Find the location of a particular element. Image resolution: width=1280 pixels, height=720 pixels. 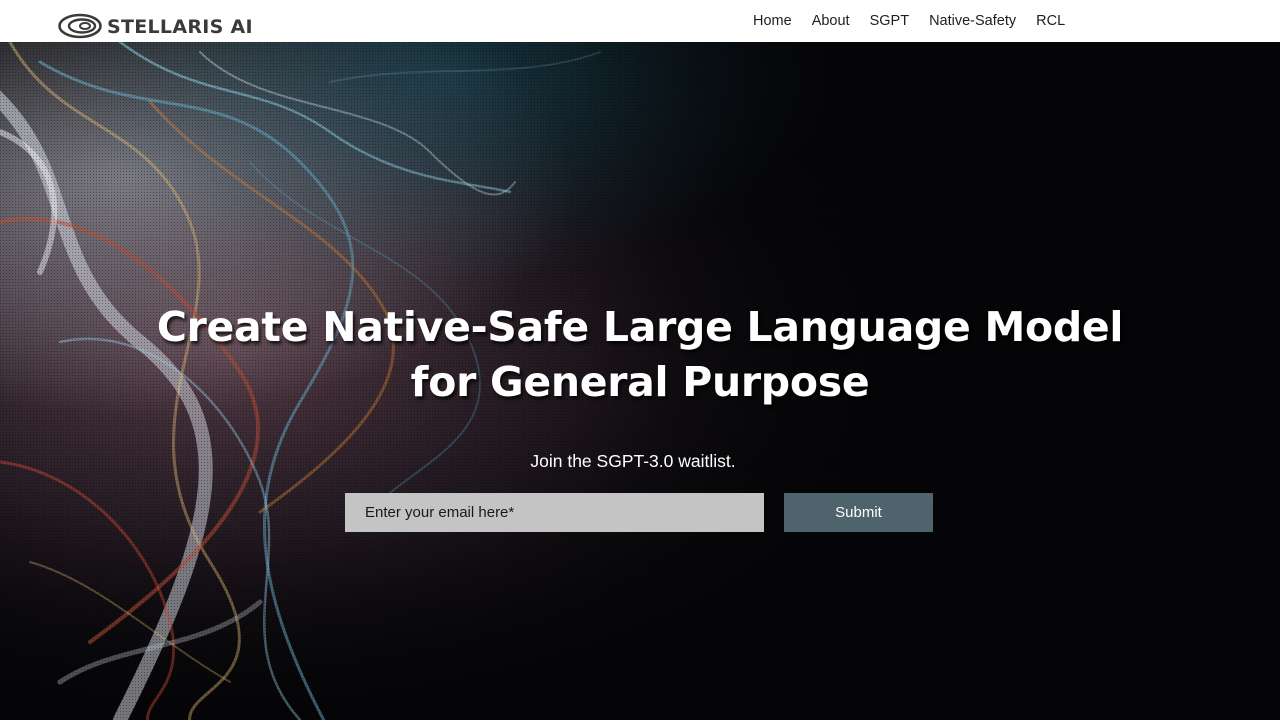

main-nav: Home About SGPT Native-Safety RCL is located at coordinates (909, 21).